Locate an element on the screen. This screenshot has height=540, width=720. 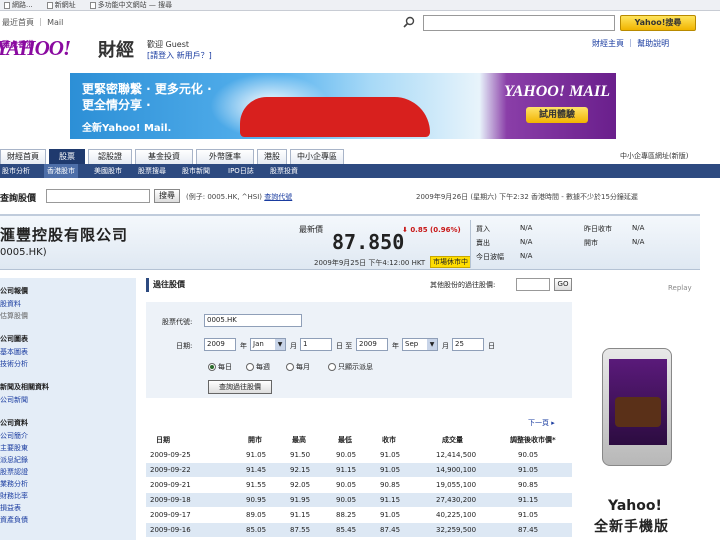
sidebar-heading: 公司報價 is located at coordinates (14, 291).